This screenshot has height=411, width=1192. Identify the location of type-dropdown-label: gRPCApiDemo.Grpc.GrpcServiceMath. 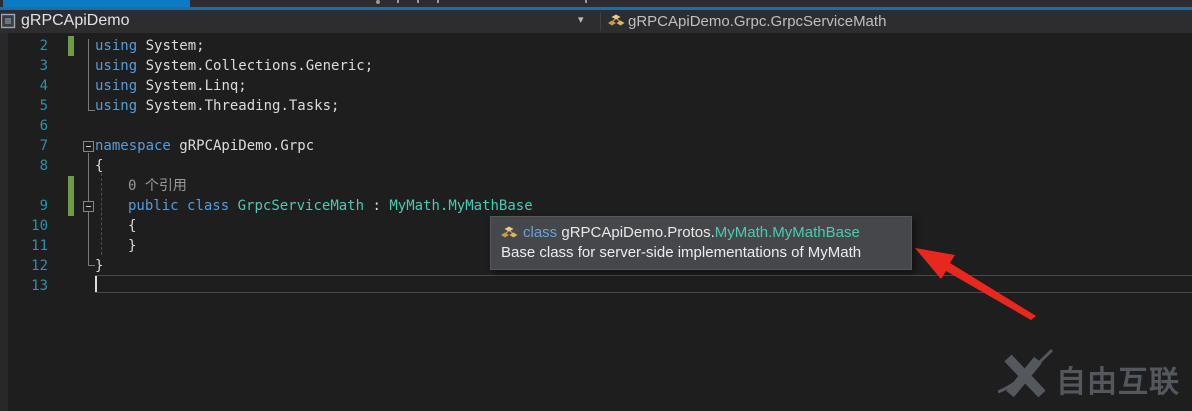
(757, 21).